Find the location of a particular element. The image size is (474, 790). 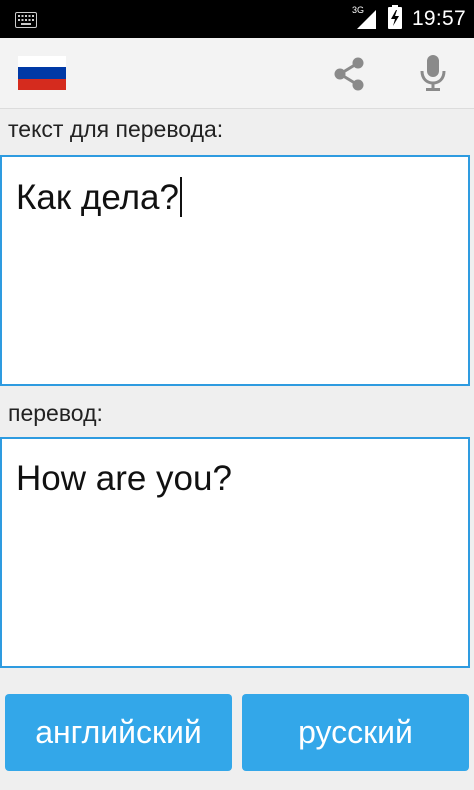

source-text-label: текст для перевода: is located at coordinates (116, 129).